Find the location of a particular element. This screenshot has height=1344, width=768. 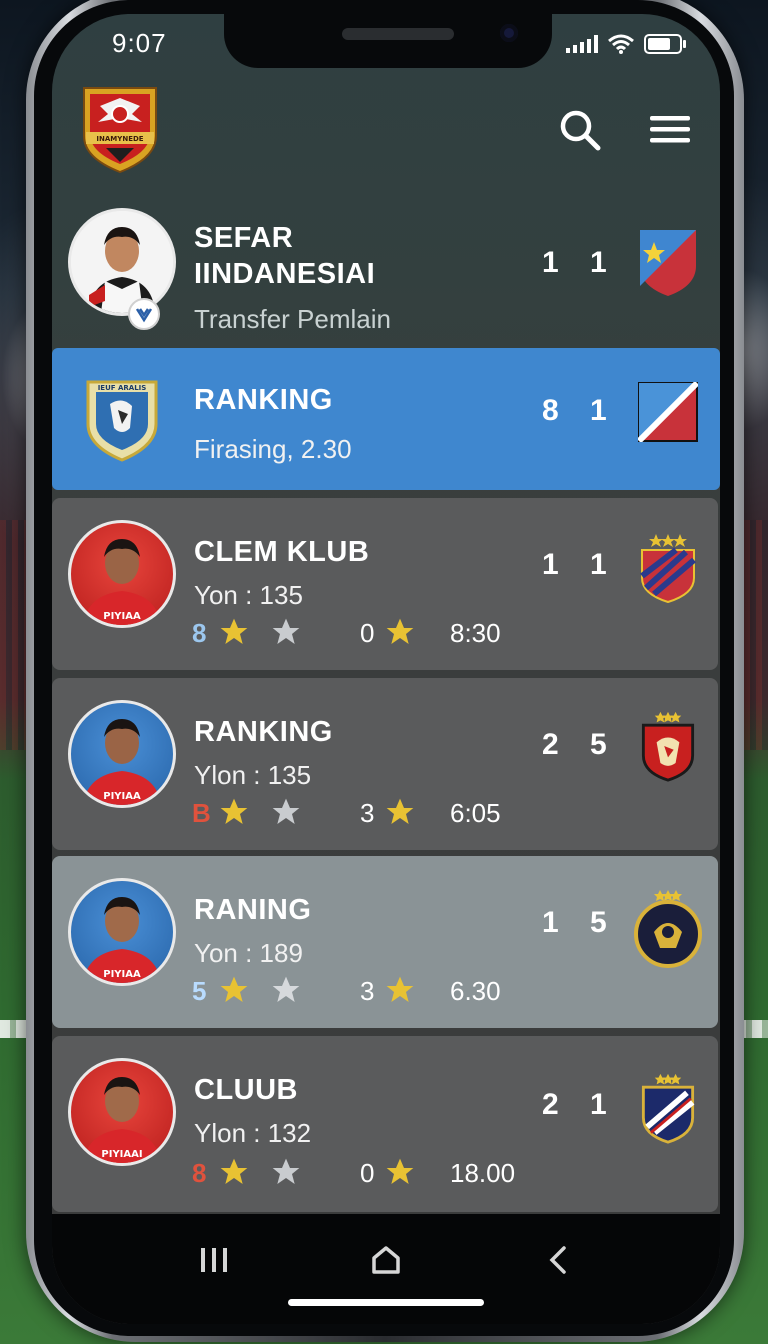

home-icon is located at coordinates (386, 1260).